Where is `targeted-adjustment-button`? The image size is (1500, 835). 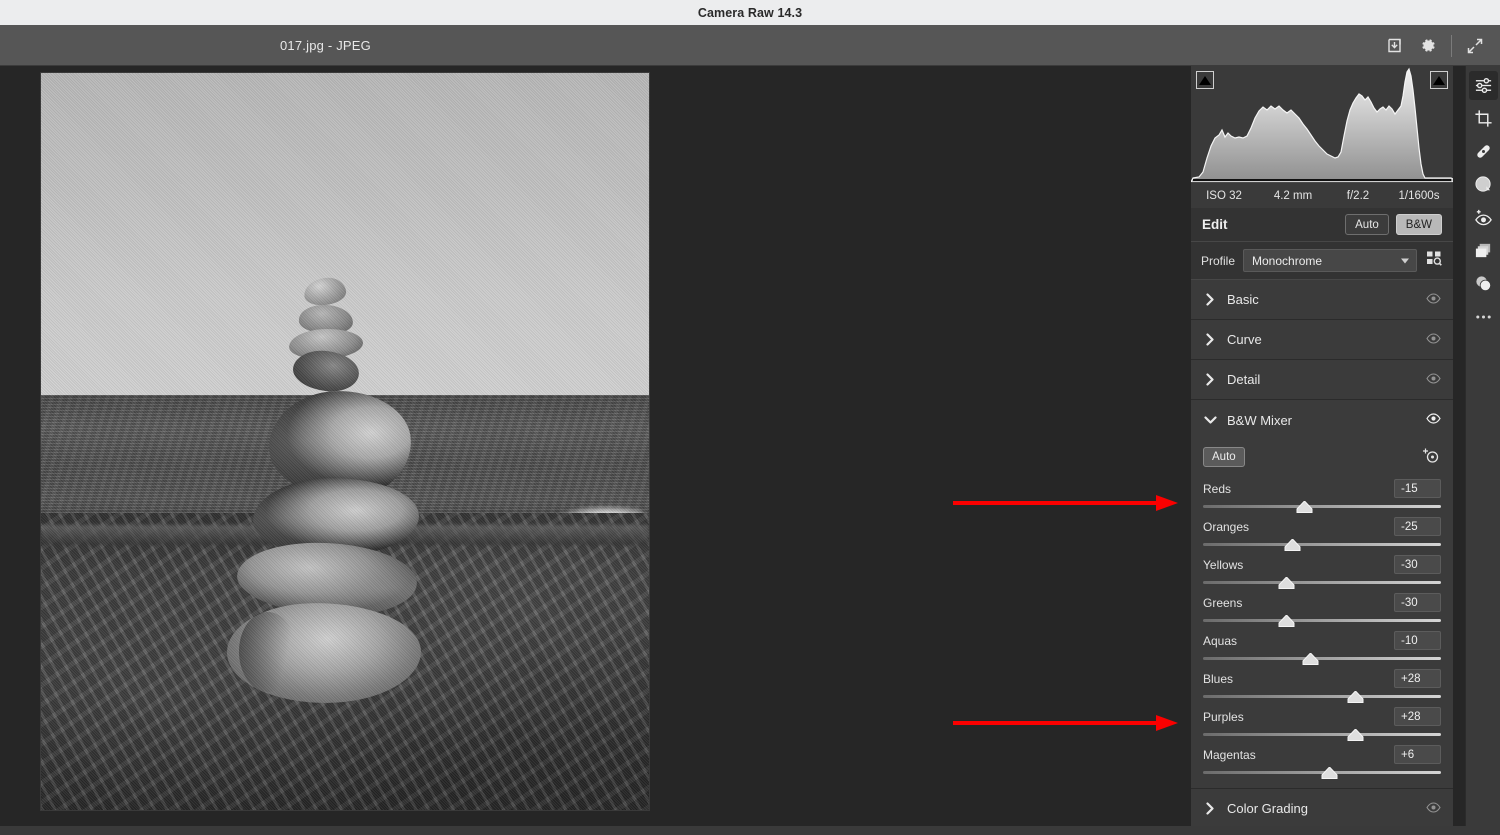 targeted-adjustment-button is located at coordinates (1431, 457).